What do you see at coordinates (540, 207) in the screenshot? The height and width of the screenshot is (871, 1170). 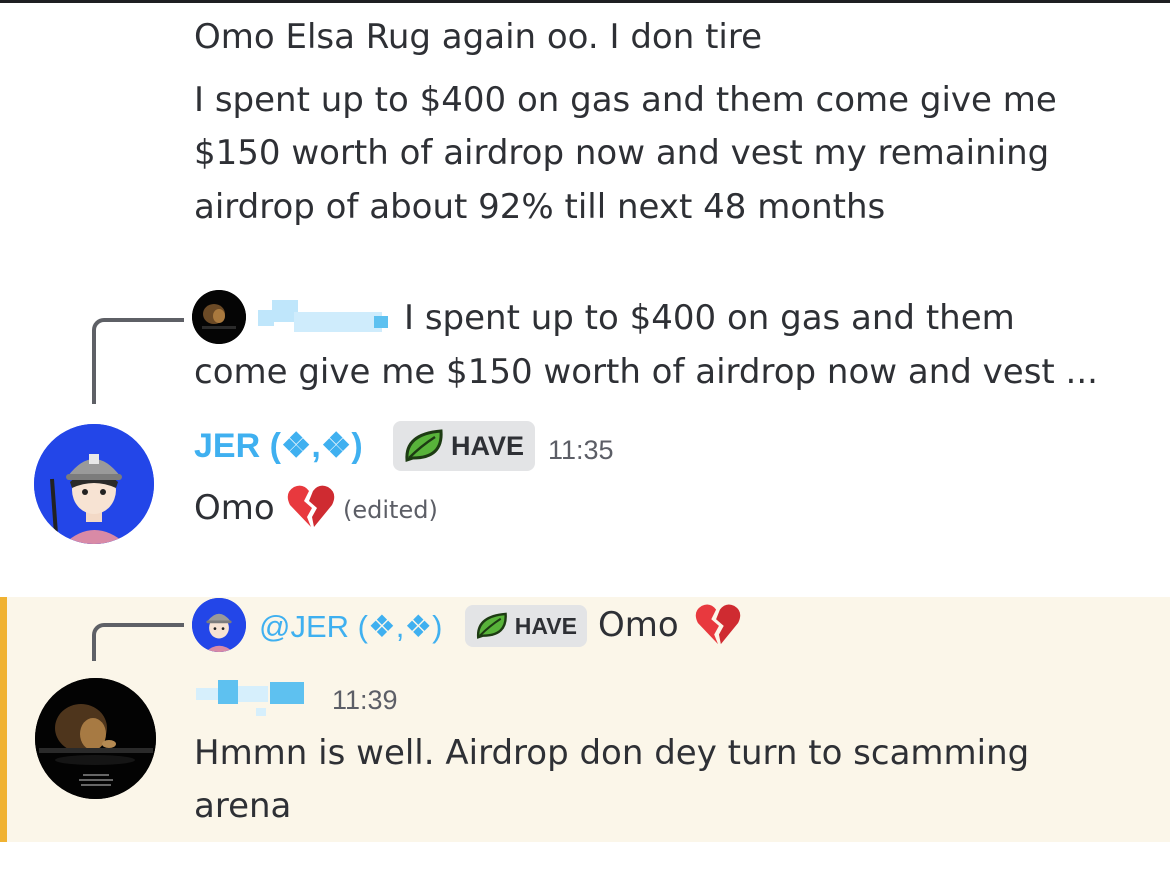 I see `message-text: airdrop of about 92% till next 48 months` at bounding box center [540, 207].